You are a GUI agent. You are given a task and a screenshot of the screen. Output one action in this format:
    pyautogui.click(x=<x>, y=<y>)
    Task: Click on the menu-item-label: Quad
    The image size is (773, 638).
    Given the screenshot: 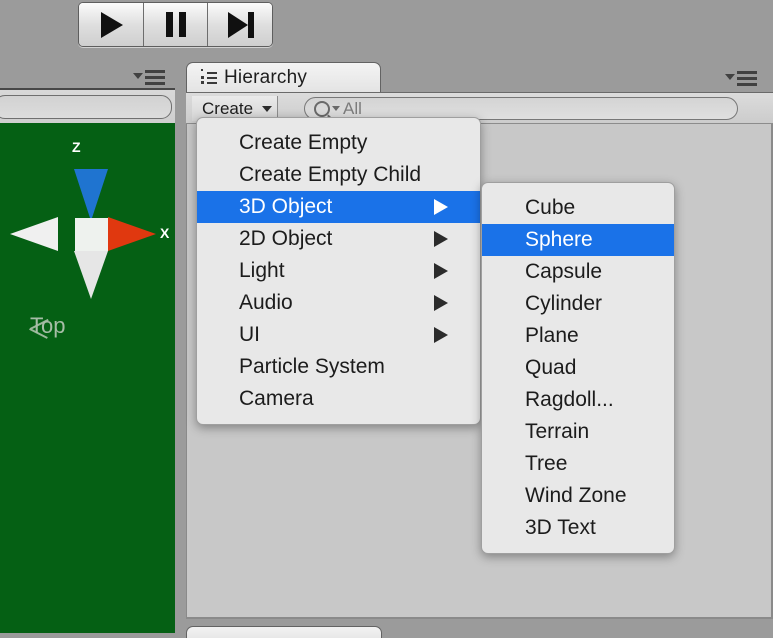 What is the action you would take?
    pyautogui.click(x=551, y=367)
    